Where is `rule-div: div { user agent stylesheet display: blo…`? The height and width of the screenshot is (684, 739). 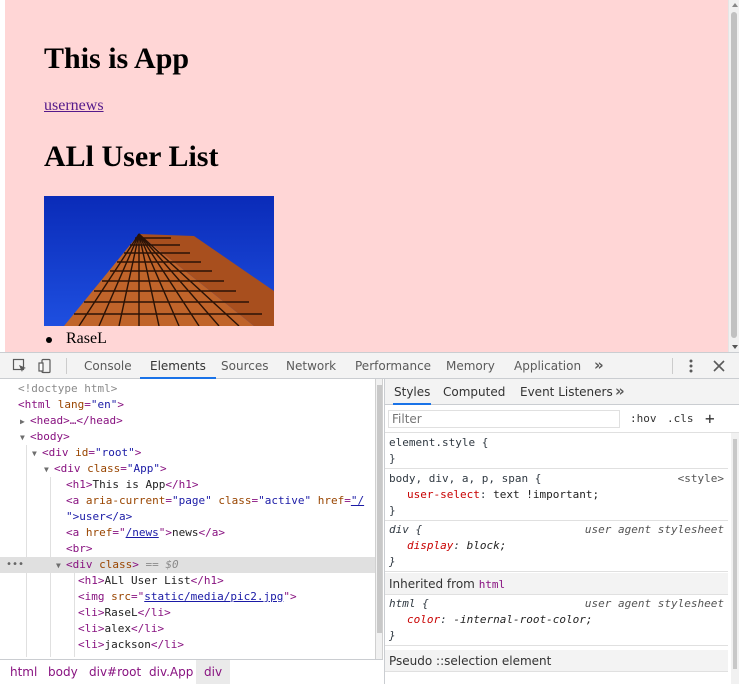 rule-div: div { user agent stylesheet display: blo… is located at coordinates (556, 547).